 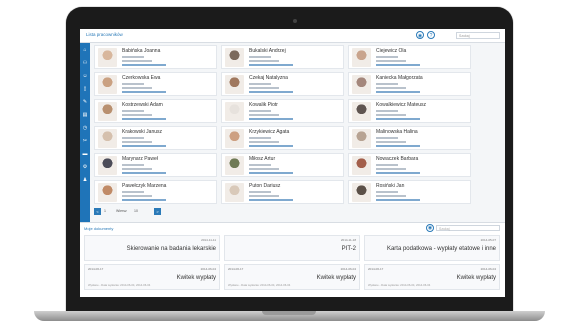 I want to click on scissors-icon: ✂, so click(x=85, y=141).